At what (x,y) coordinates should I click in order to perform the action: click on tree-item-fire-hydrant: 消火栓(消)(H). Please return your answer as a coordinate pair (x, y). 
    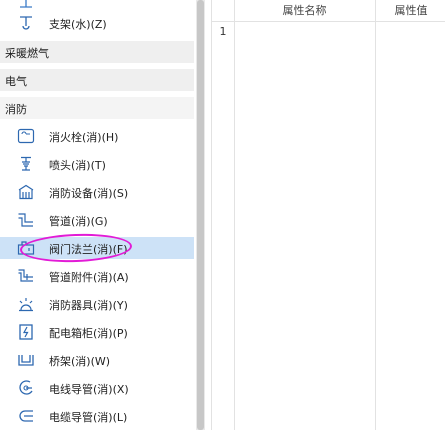
    Looking at the image, I should click on (97, 136).